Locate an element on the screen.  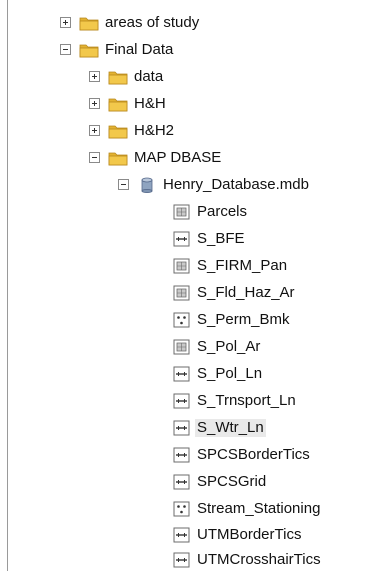
tree-node-label: H&H2 is located at coordinates (154, 130).